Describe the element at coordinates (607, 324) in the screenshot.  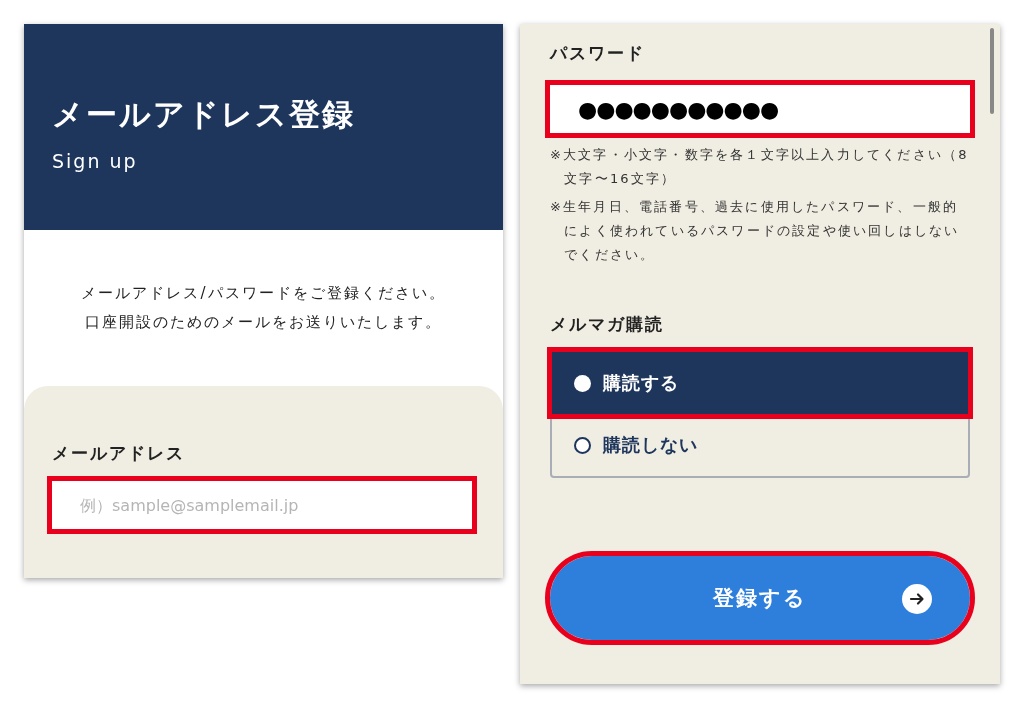
I see `field-label: メルマガ購読` at that location.